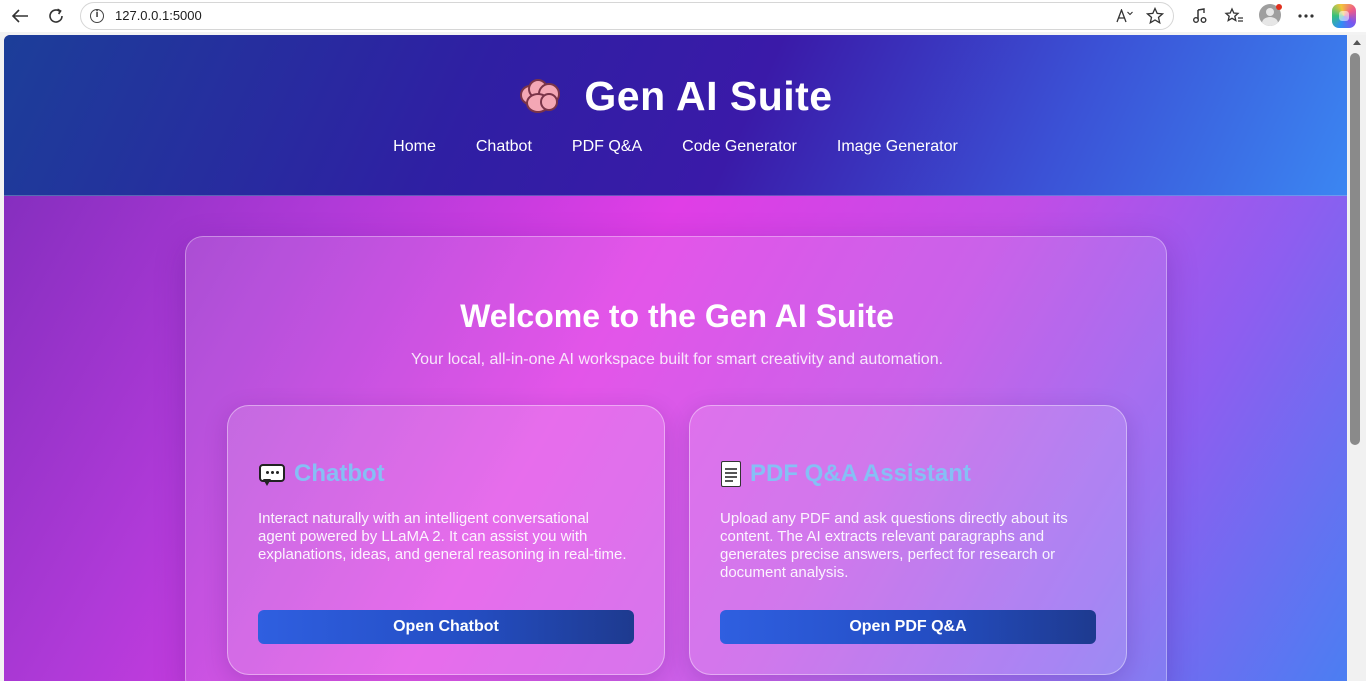 The image size is (1366, 681). What do you see at coordinates (1200, 16) in the screenshot?
I see `extensions-icon` at bounding box center [1200, 16].